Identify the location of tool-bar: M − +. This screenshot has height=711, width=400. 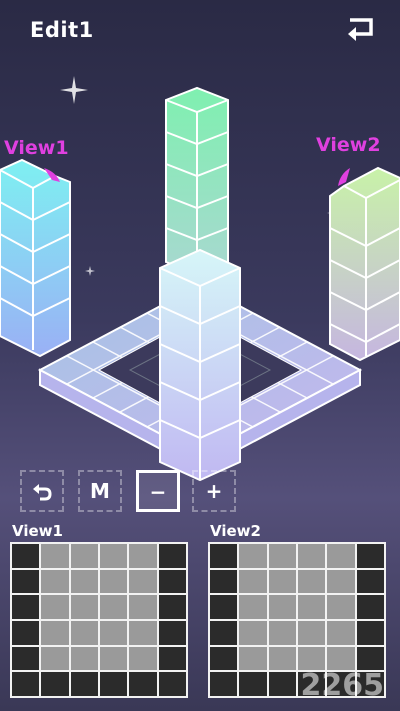
(140, 492).